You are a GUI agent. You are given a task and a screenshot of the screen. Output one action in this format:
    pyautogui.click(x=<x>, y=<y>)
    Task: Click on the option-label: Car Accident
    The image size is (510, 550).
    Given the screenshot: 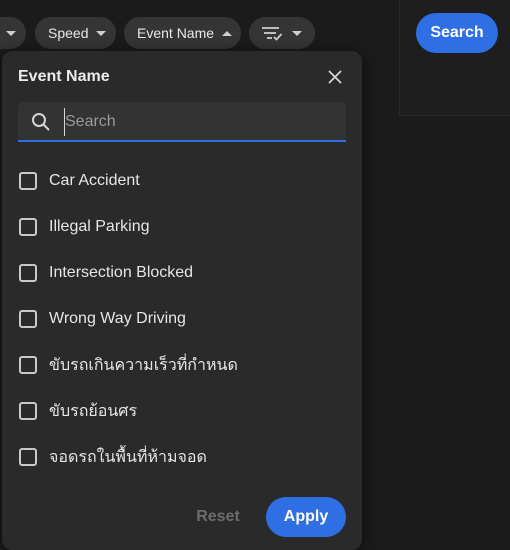 What is the action you would take?
    pyautogui.click(x=94, y=180)
    